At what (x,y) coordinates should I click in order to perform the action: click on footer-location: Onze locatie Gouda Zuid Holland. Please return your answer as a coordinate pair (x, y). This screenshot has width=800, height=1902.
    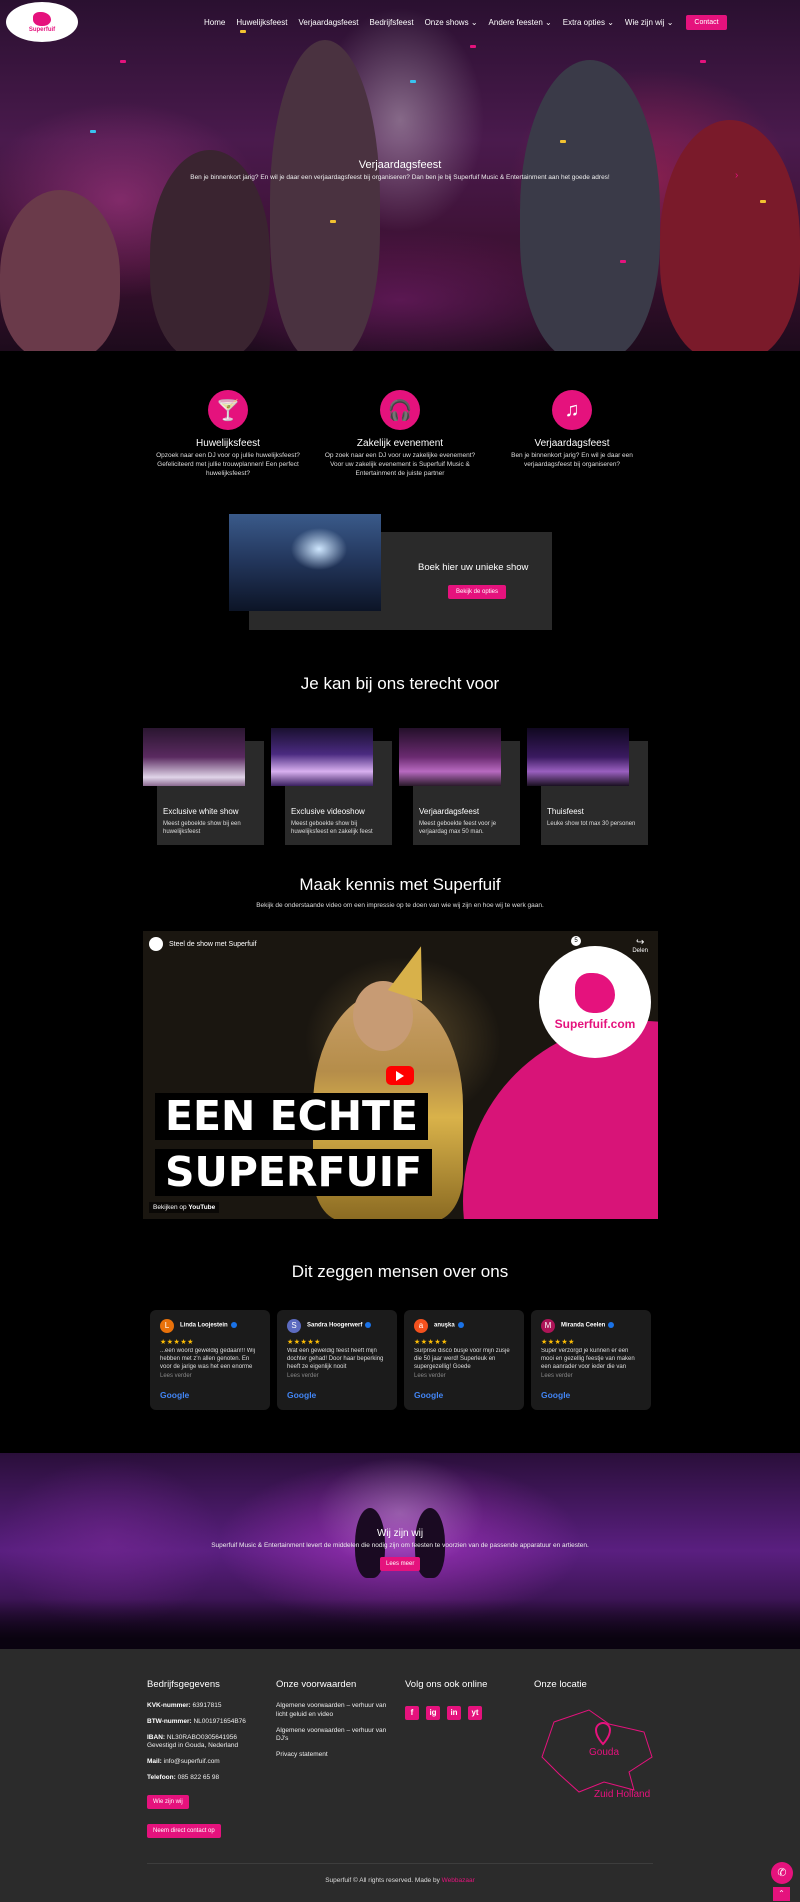
    Looking at the image, I should click on (599, 1740).